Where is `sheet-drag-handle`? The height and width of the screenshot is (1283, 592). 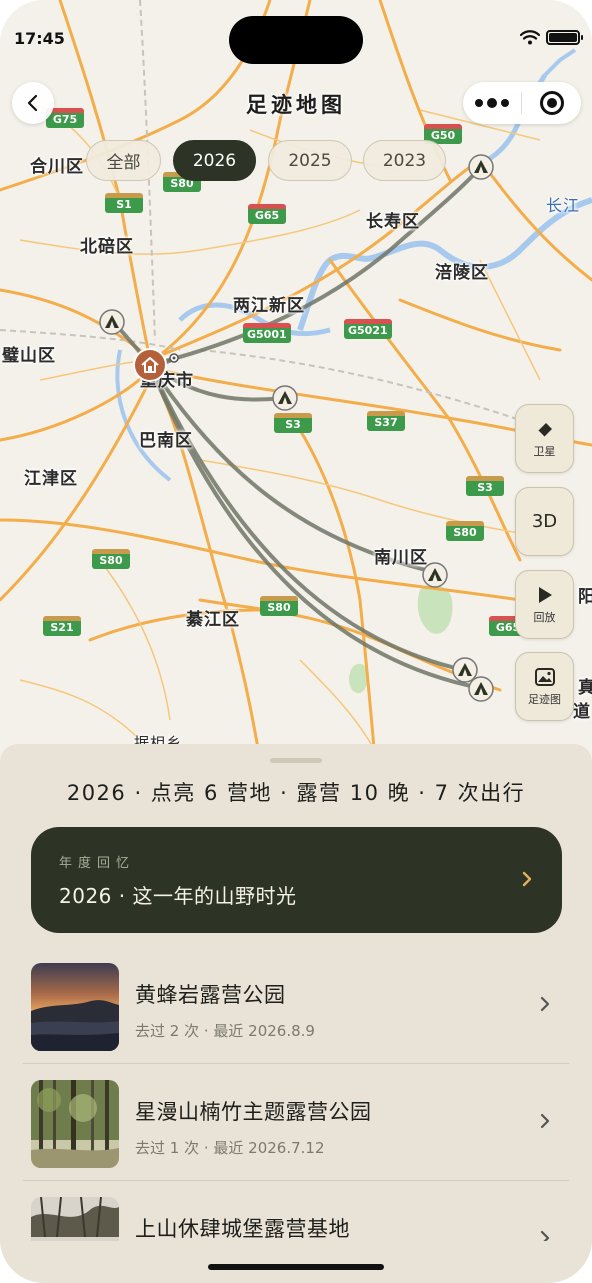 sheet-drag-handle is located at coordinates (296, 760).